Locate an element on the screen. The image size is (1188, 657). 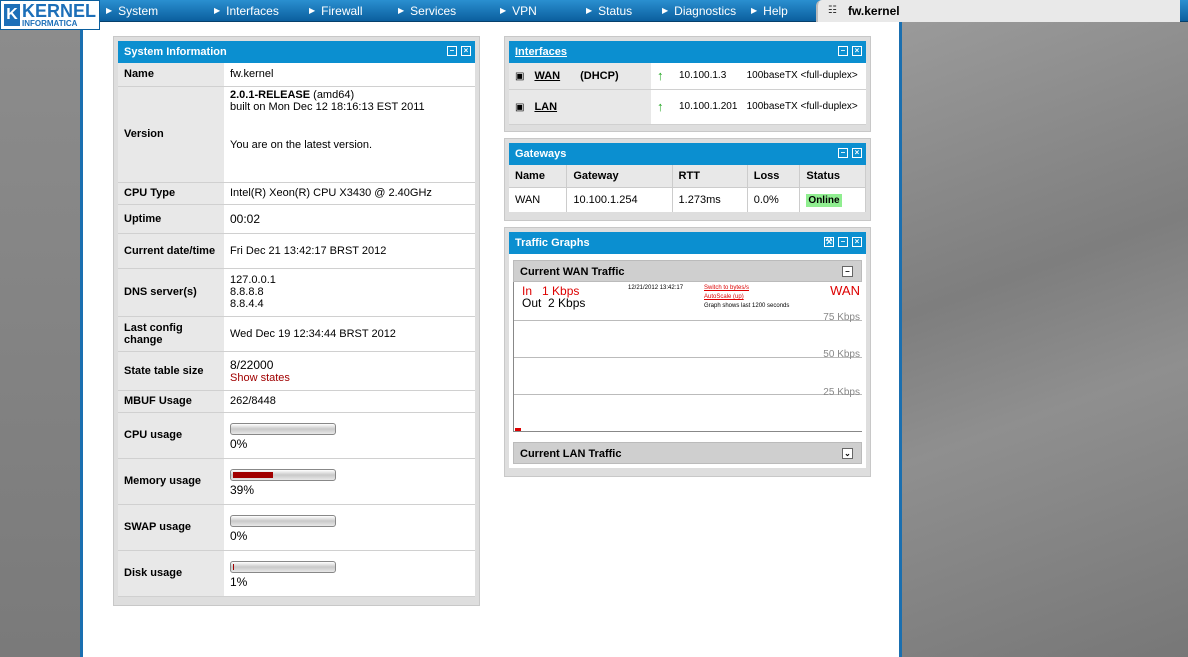
gridline is located at coordinates (688, 357).